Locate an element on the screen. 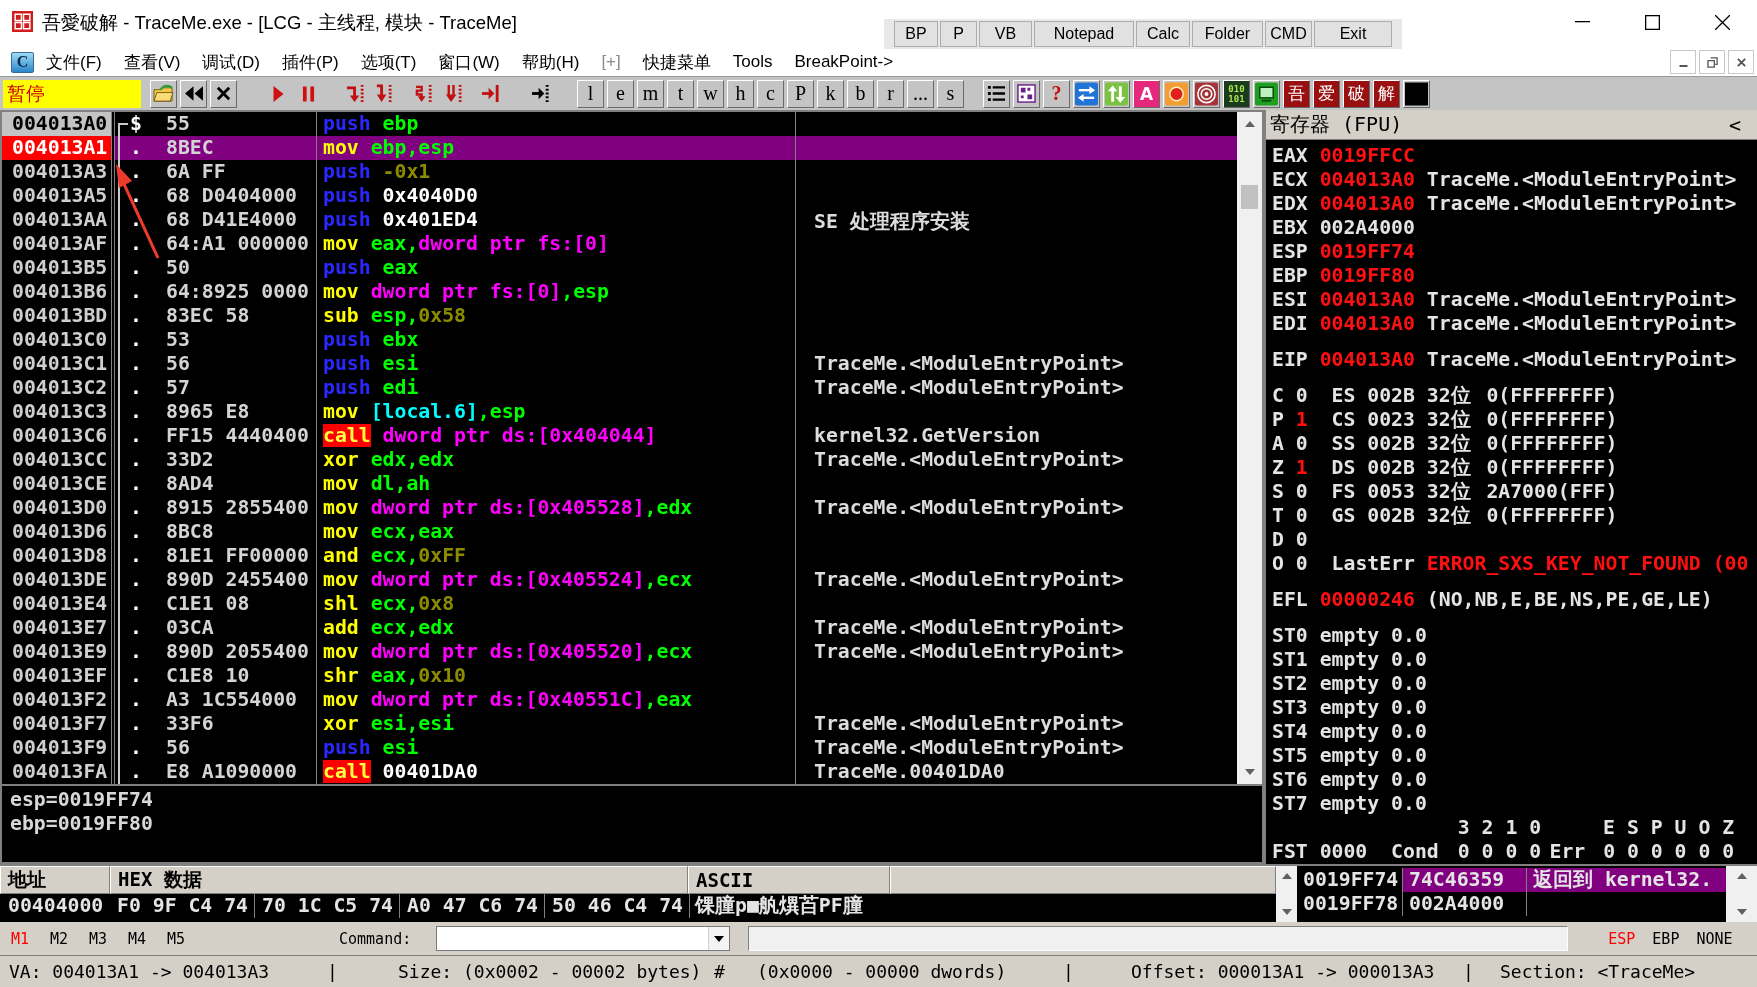  column-header: ASCII is located at coordinates (789, 880).